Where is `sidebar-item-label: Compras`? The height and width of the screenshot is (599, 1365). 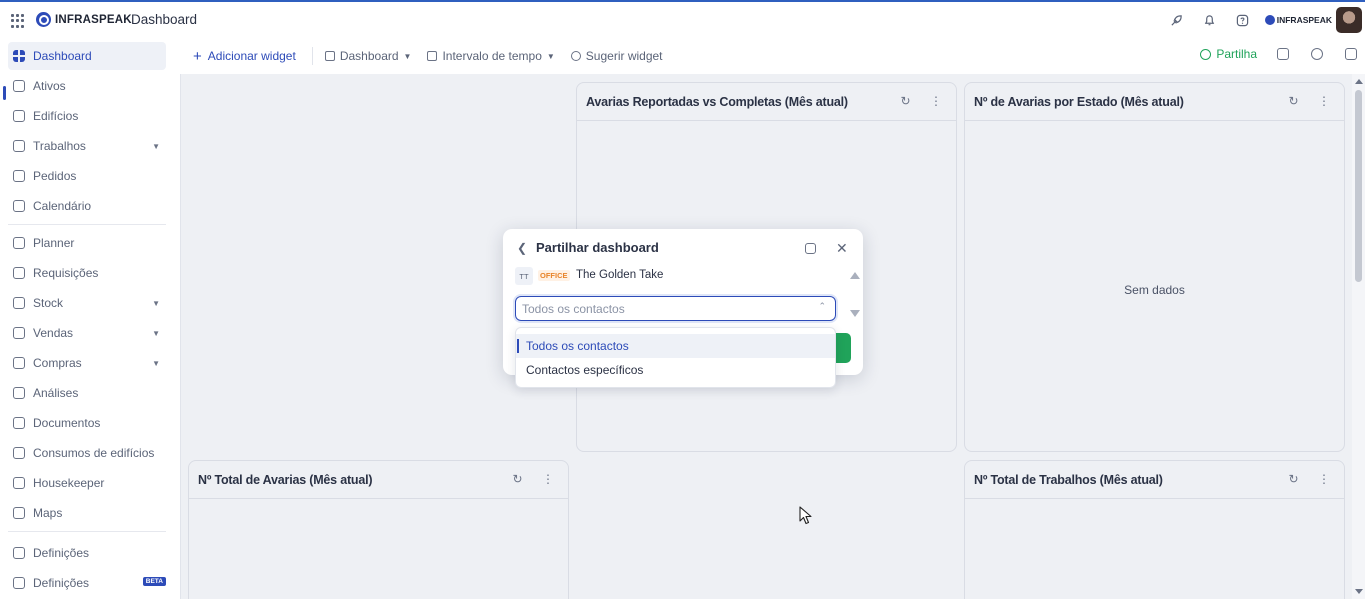
sidebar-item-label: Compras is located at coordinates (57, 363).